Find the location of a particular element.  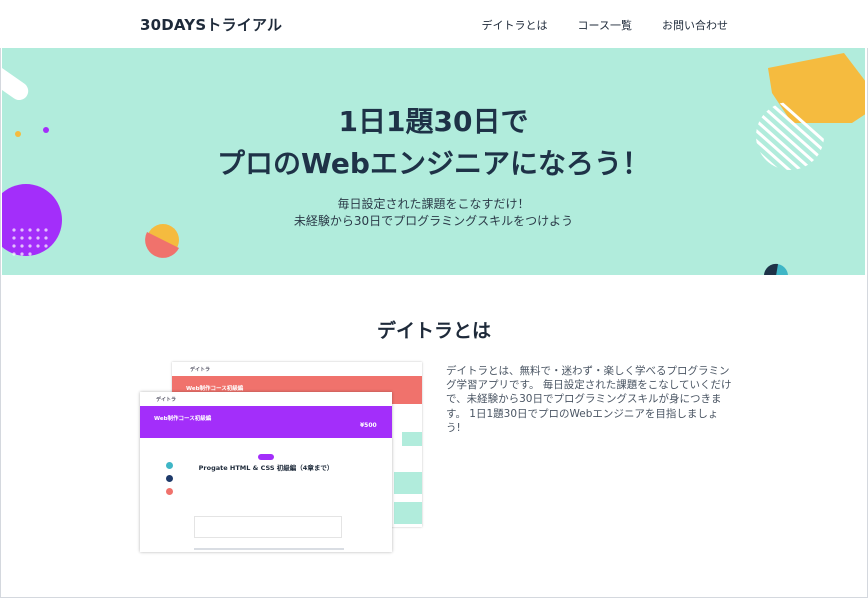

facebook-icon is located at coordinates (169, 478).